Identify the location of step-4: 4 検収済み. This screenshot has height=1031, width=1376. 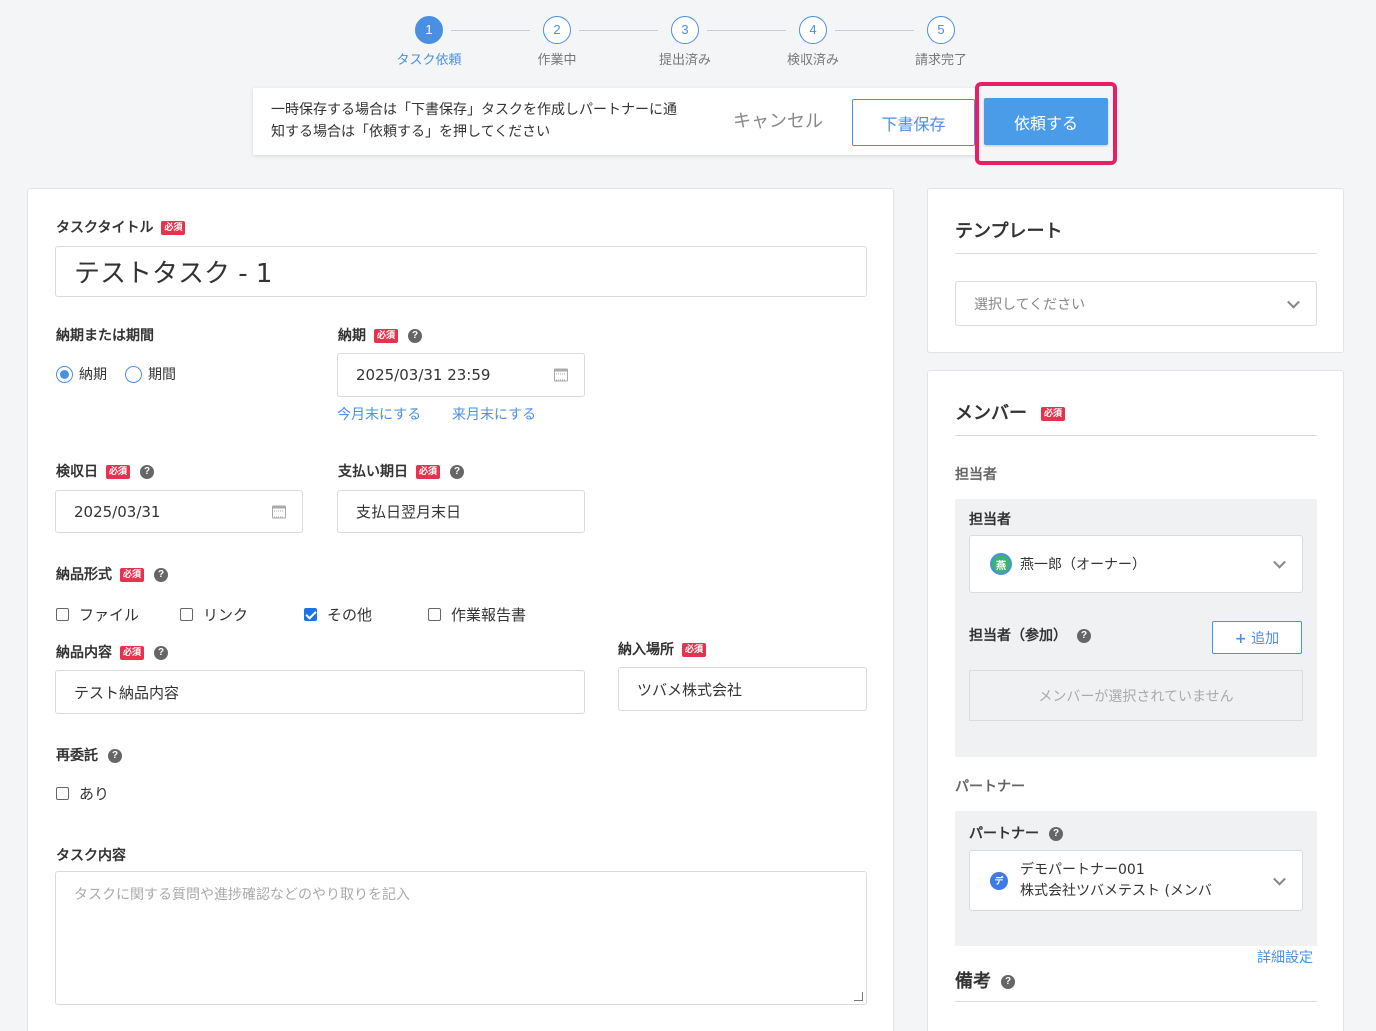
(813, 42).